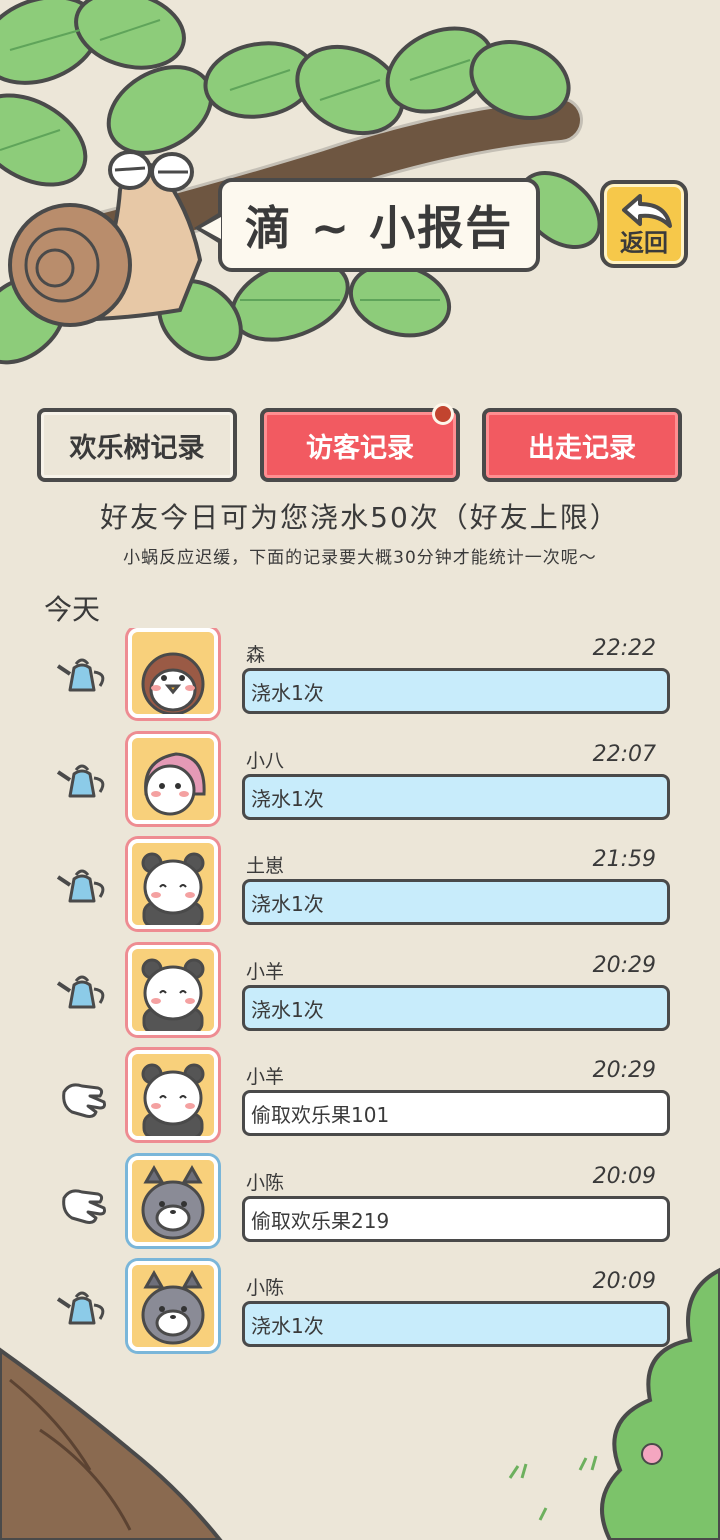 The image size is (720, 1540). What do you see at coordinates (582, 445) in the screenshot?
I see `tab-departure-record: 出走记录` at bounding box center [582, 445].